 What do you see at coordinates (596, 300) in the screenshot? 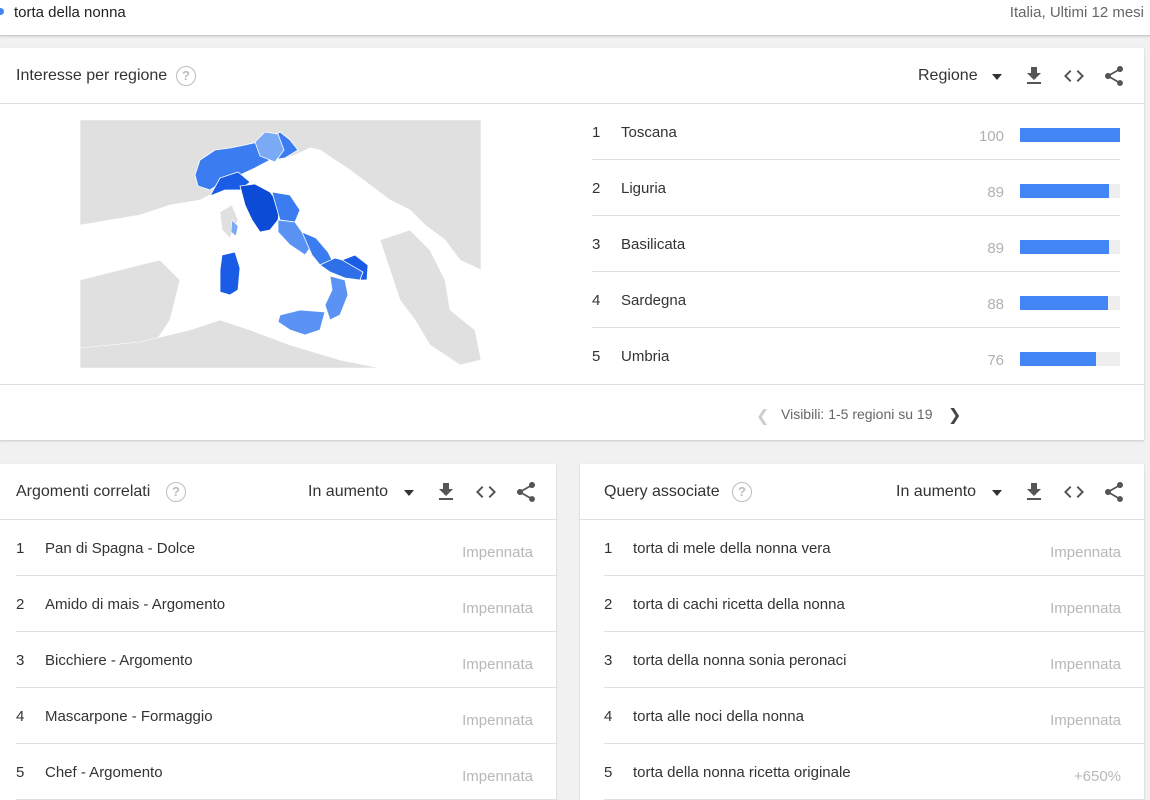
I see `region-rank: 4` at bounding box center [596, 300].